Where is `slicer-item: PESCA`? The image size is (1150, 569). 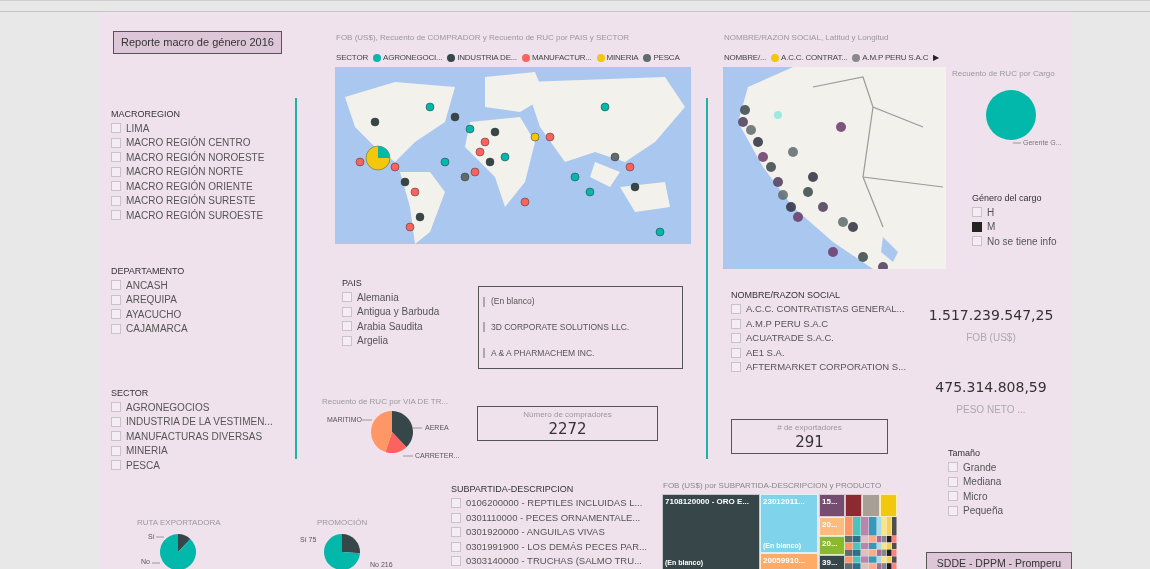
slicer-item: PESCA is located at coordinates (143, 465).